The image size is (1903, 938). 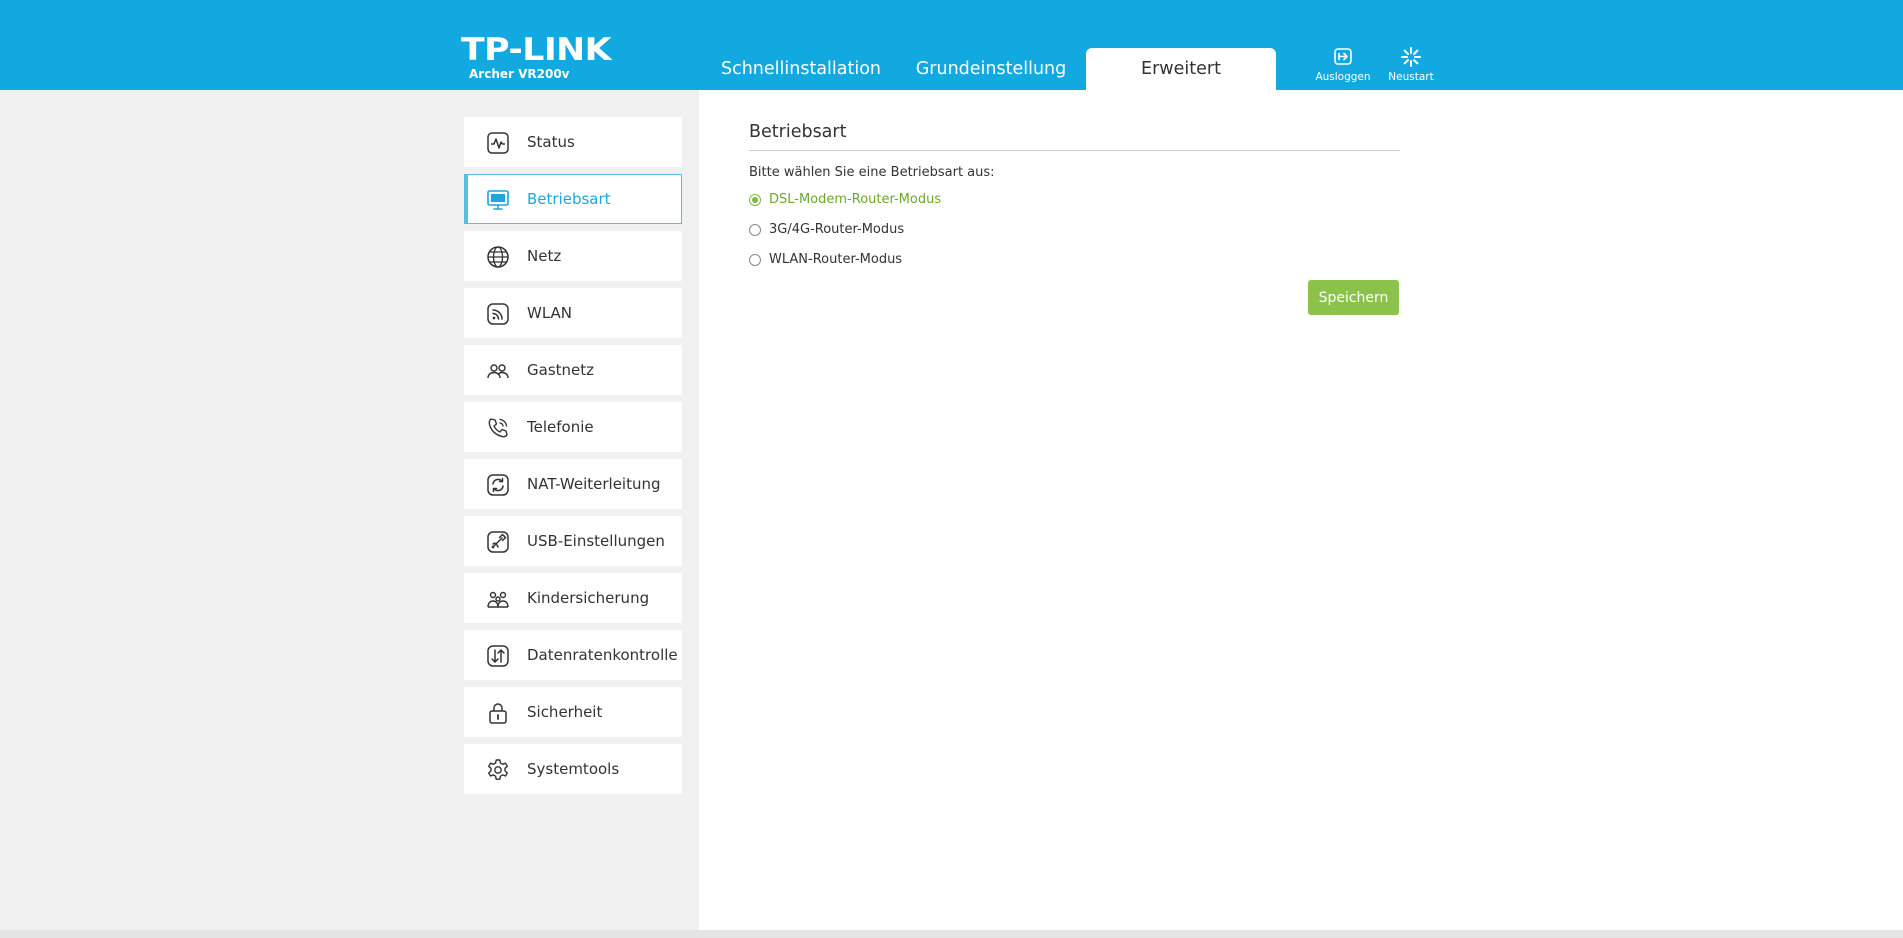 I want to click on sidebar-item-label: Sicherheit, so click(x=565, y=712).